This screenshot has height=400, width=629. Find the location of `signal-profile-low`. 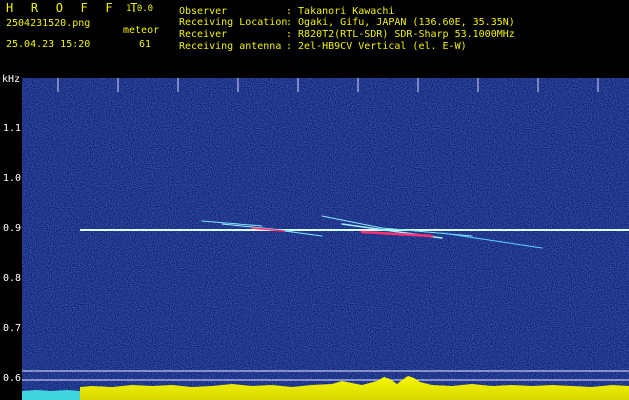

signal-profile-low is located at coordinates (51, 395).